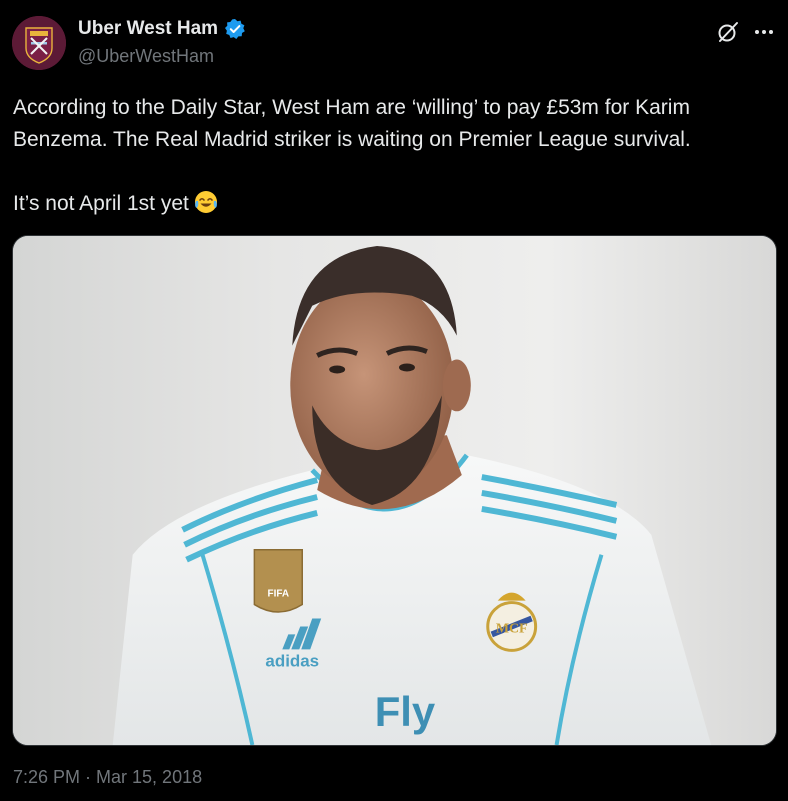 This screenshot has width=788, height=801. I want to click on svg-text: MCF, so click(512, 628).